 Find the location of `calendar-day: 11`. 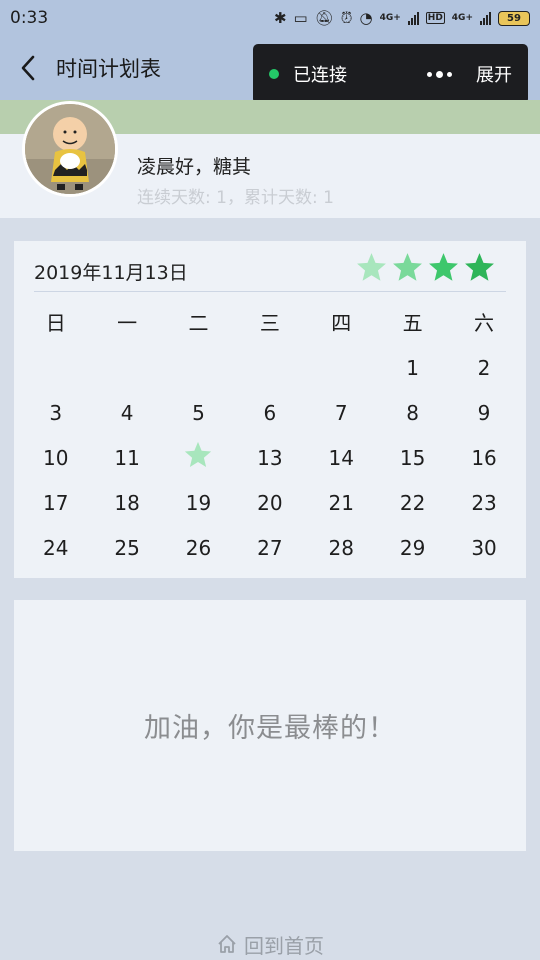

calendar-day: 11 is located at coordinates (126, 458).